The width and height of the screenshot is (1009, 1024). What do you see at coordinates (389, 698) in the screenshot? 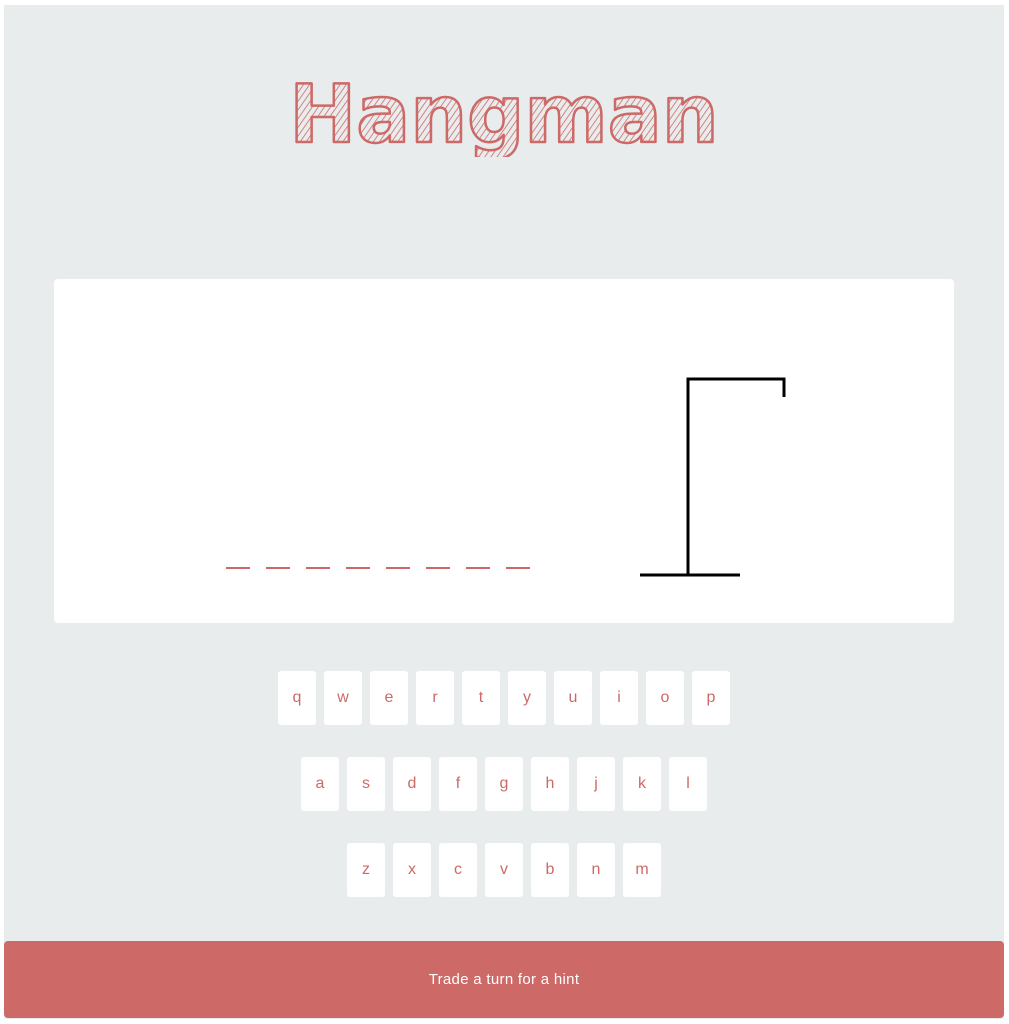
I see `key-e: e` at bounding box center [389, 698].